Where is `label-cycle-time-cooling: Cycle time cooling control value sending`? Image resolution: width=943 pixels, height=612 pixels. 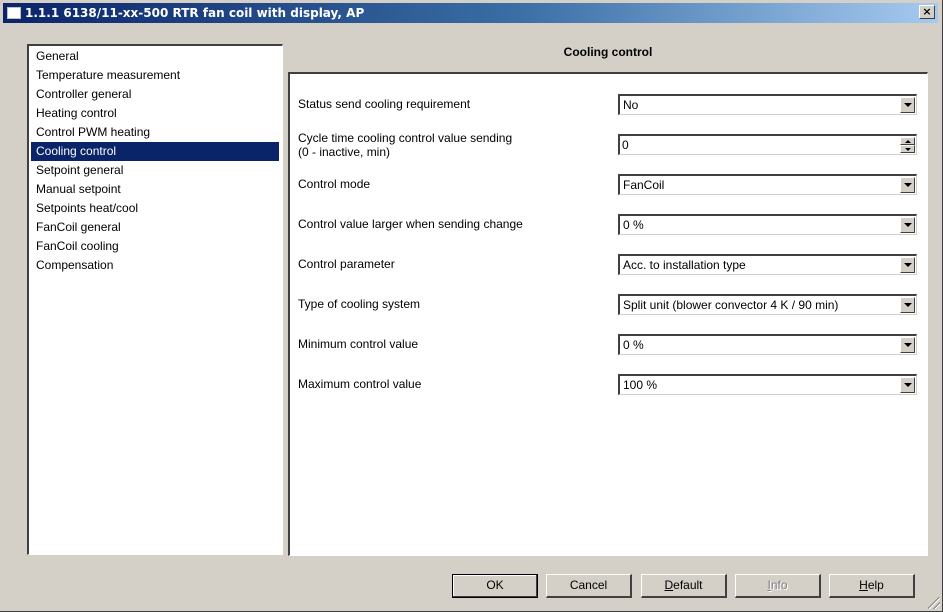
label-cycle-time-cooling: Cycle time cooling control value sending is located at coordinates (405, 138).